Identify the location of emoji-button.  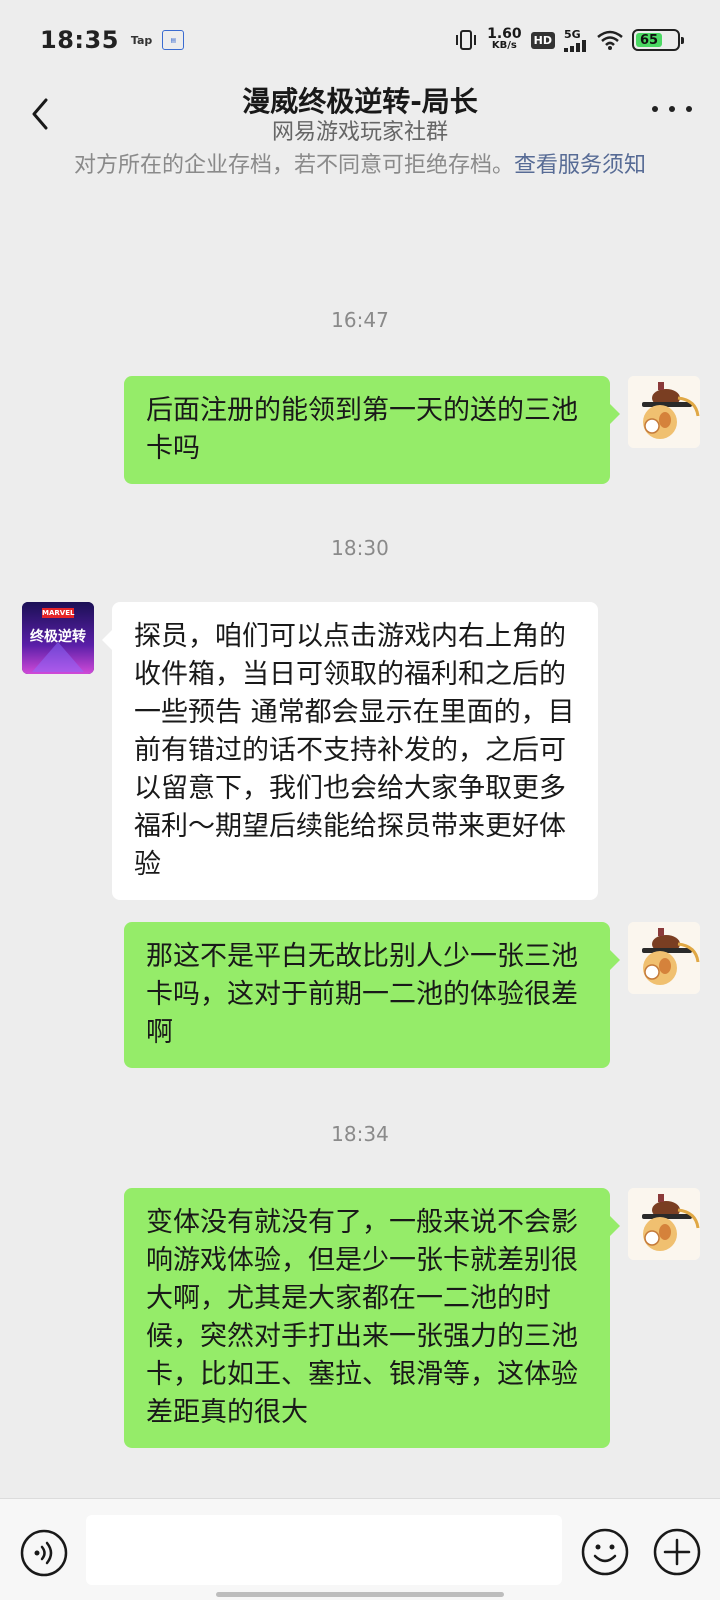
(605, 1552).